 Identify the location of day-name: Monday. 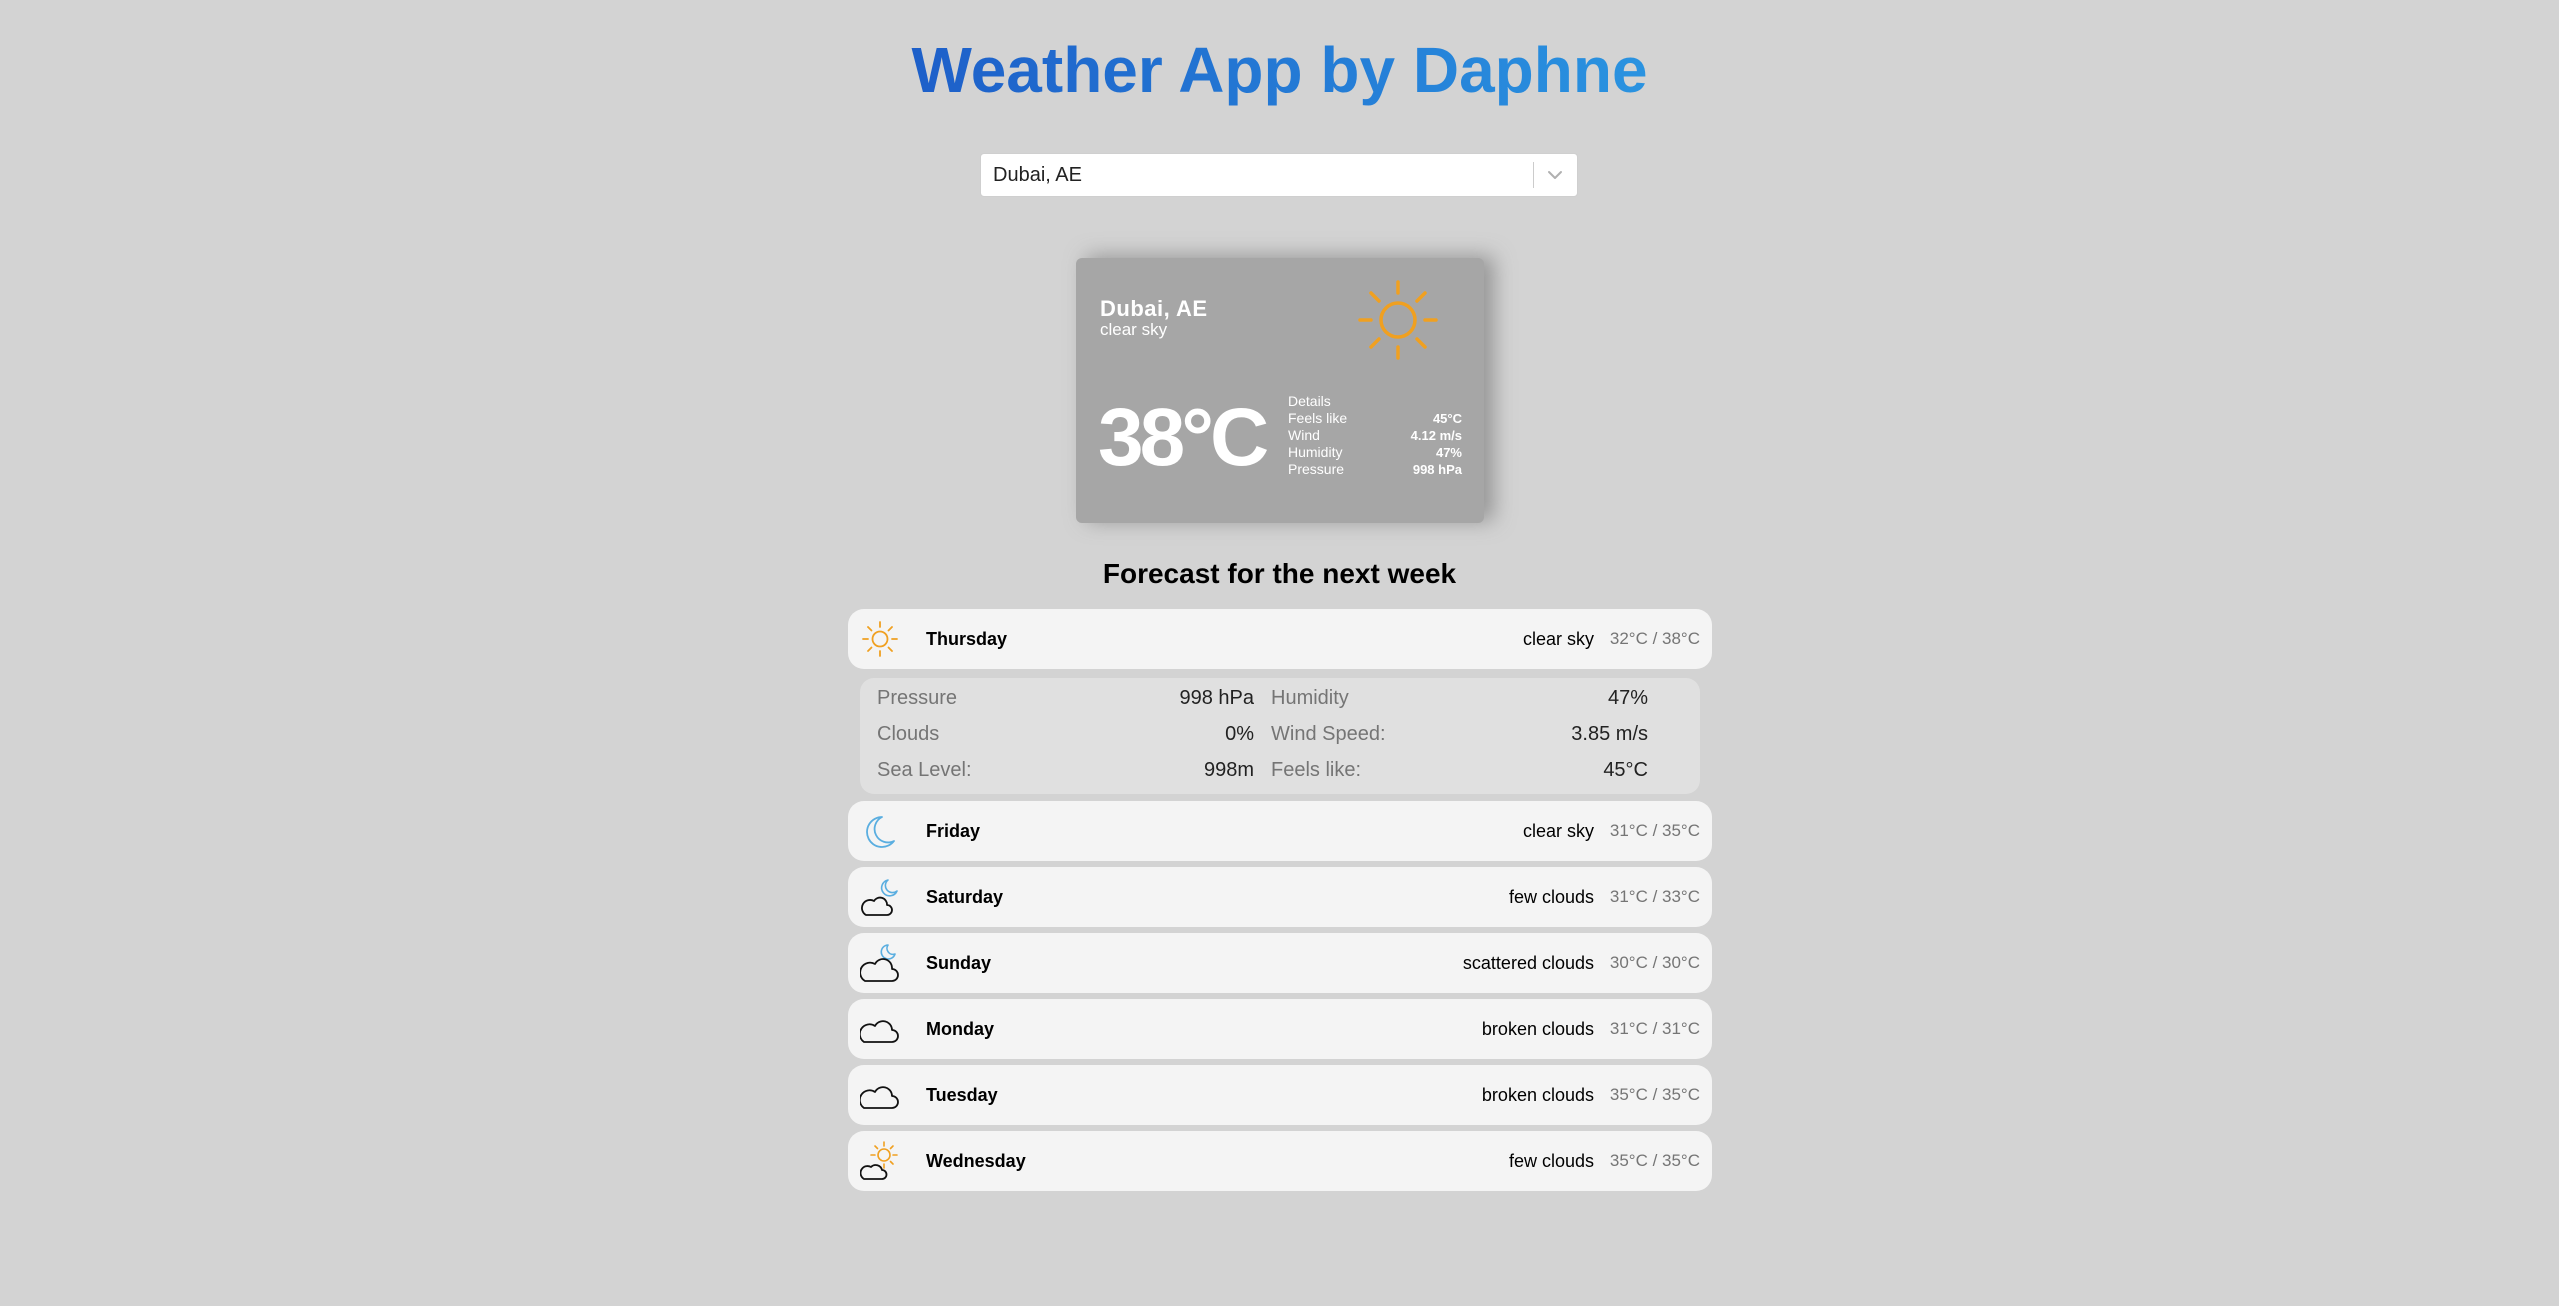
(960, 1029).